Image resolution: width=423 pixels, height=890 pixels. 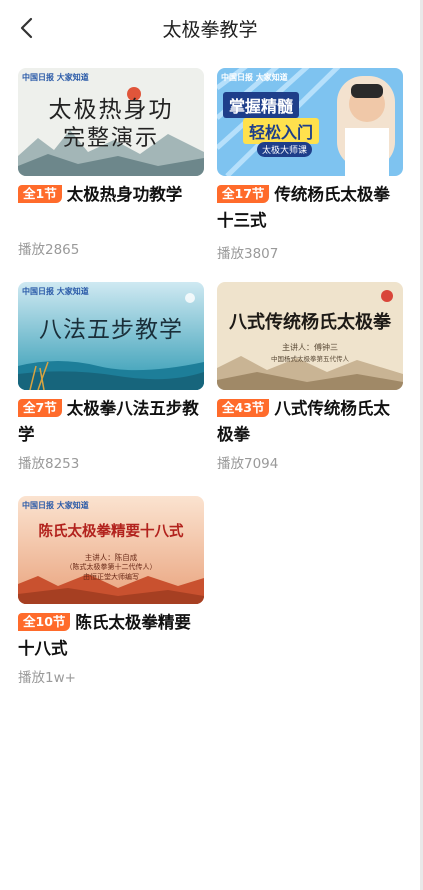 What do you see at coordinates (44, 622) in the screenshot?
I see `lesson-count-badge: 全10节` at bounding box center [44, 622].